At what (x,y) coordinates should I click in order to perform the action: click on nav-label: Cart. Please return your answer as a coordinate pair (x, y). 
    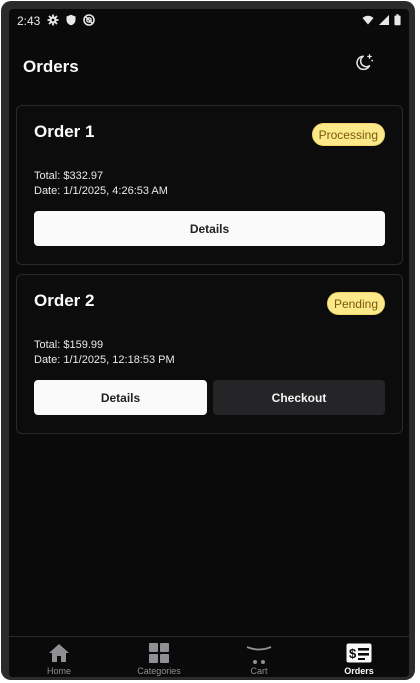
    Looking at the image, I should click on (259, 671).